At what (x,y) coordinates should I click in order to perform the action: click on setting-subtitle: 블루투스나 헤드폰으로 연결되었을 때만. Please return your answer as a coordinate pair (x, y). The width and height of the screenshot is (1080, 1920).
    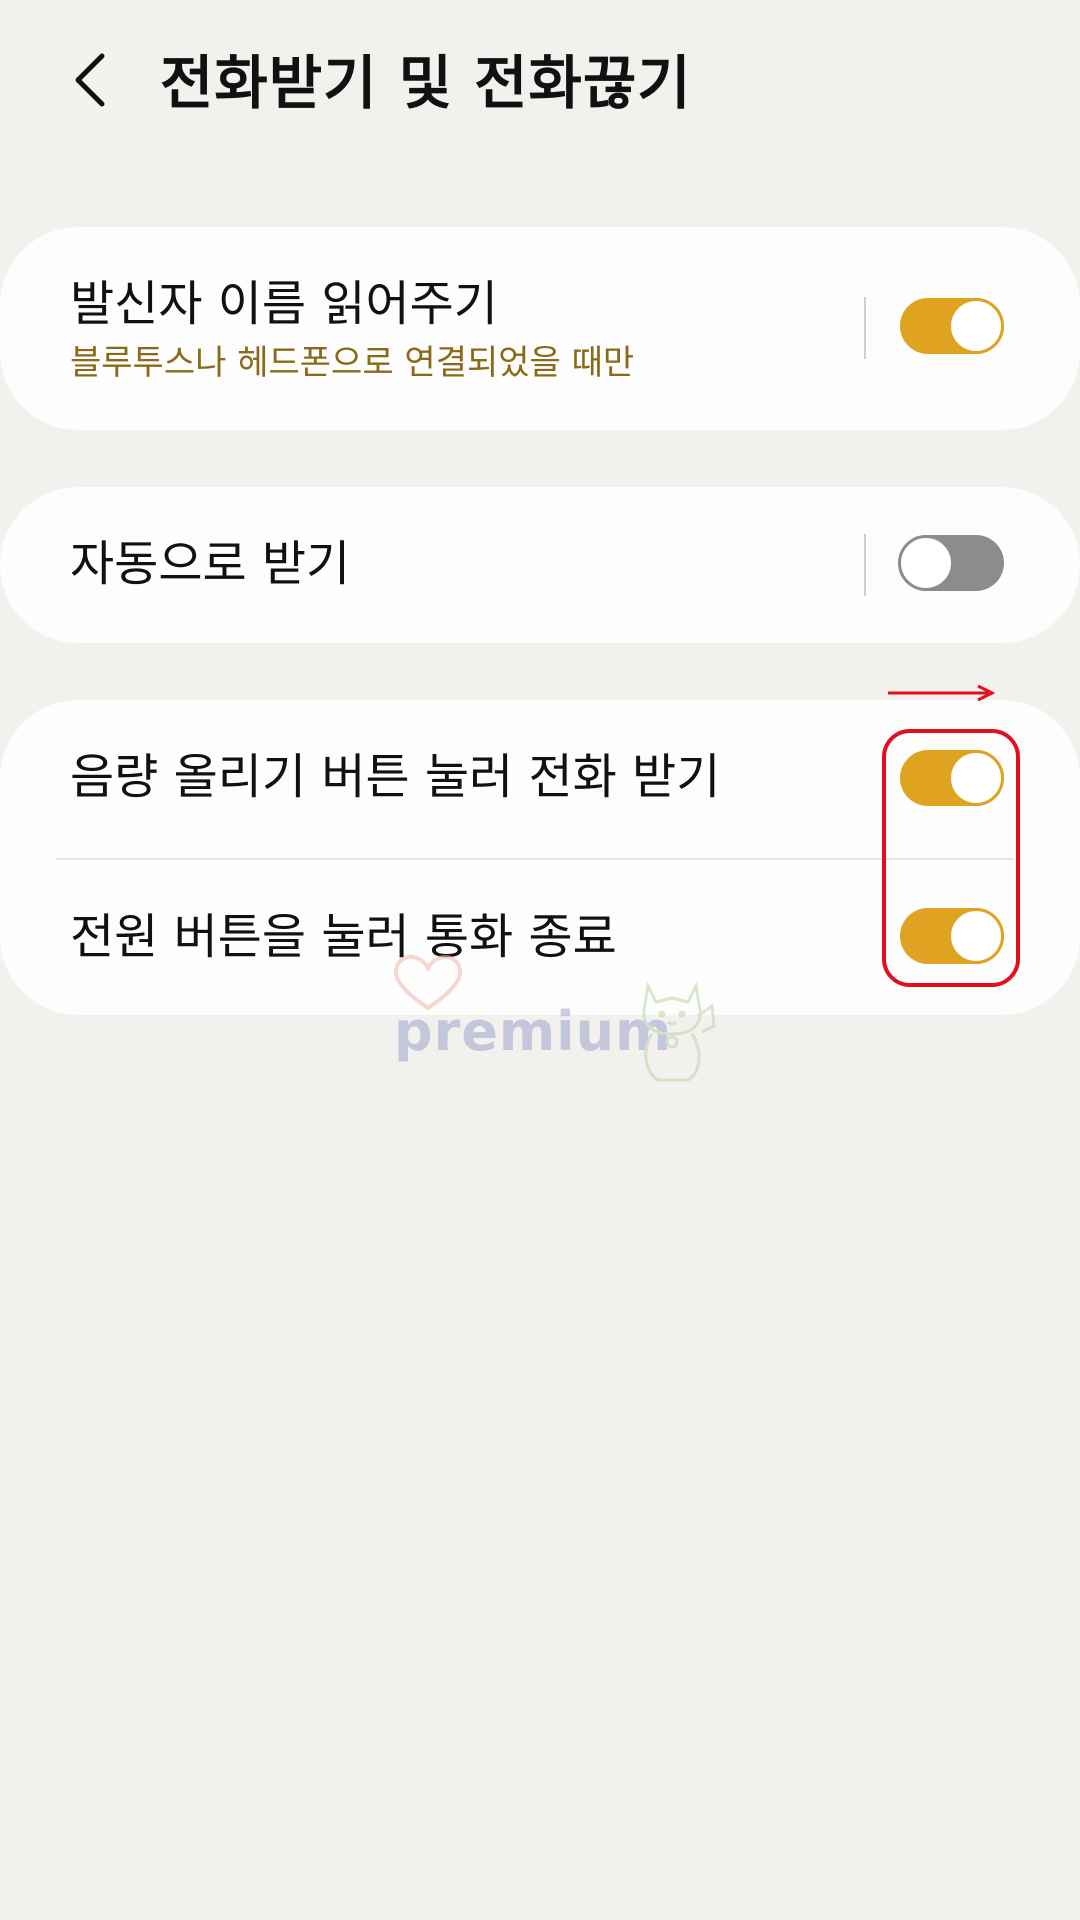
    Looking at the image, I should click on (352, 363).